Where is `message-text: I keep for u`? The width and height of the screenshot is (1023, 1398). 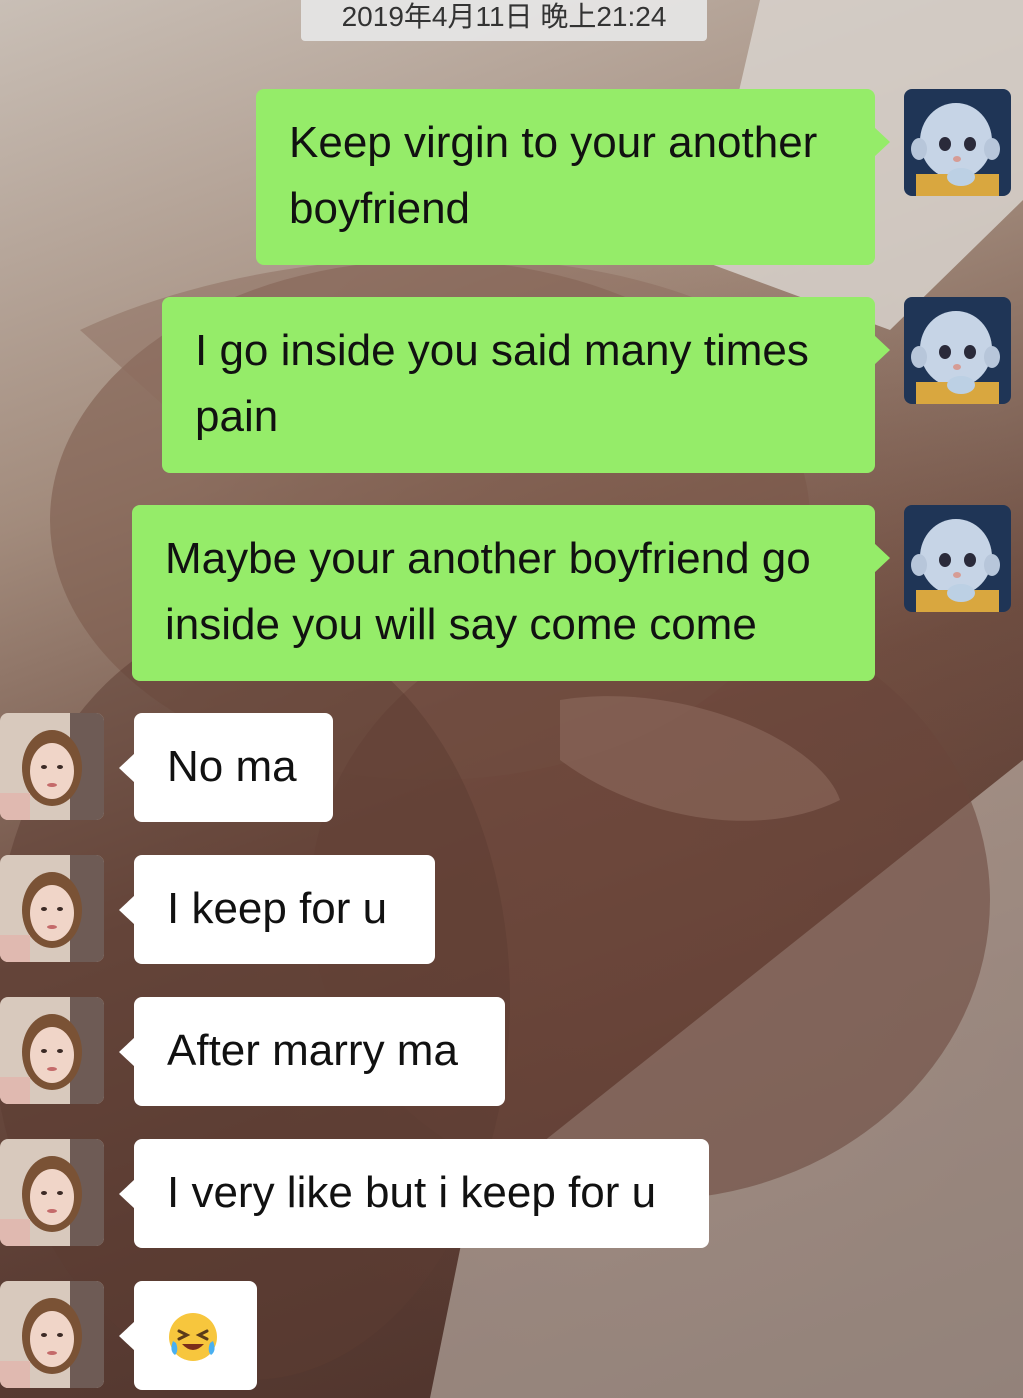
message-text: I keep for u is located at coordinates (277, 908).